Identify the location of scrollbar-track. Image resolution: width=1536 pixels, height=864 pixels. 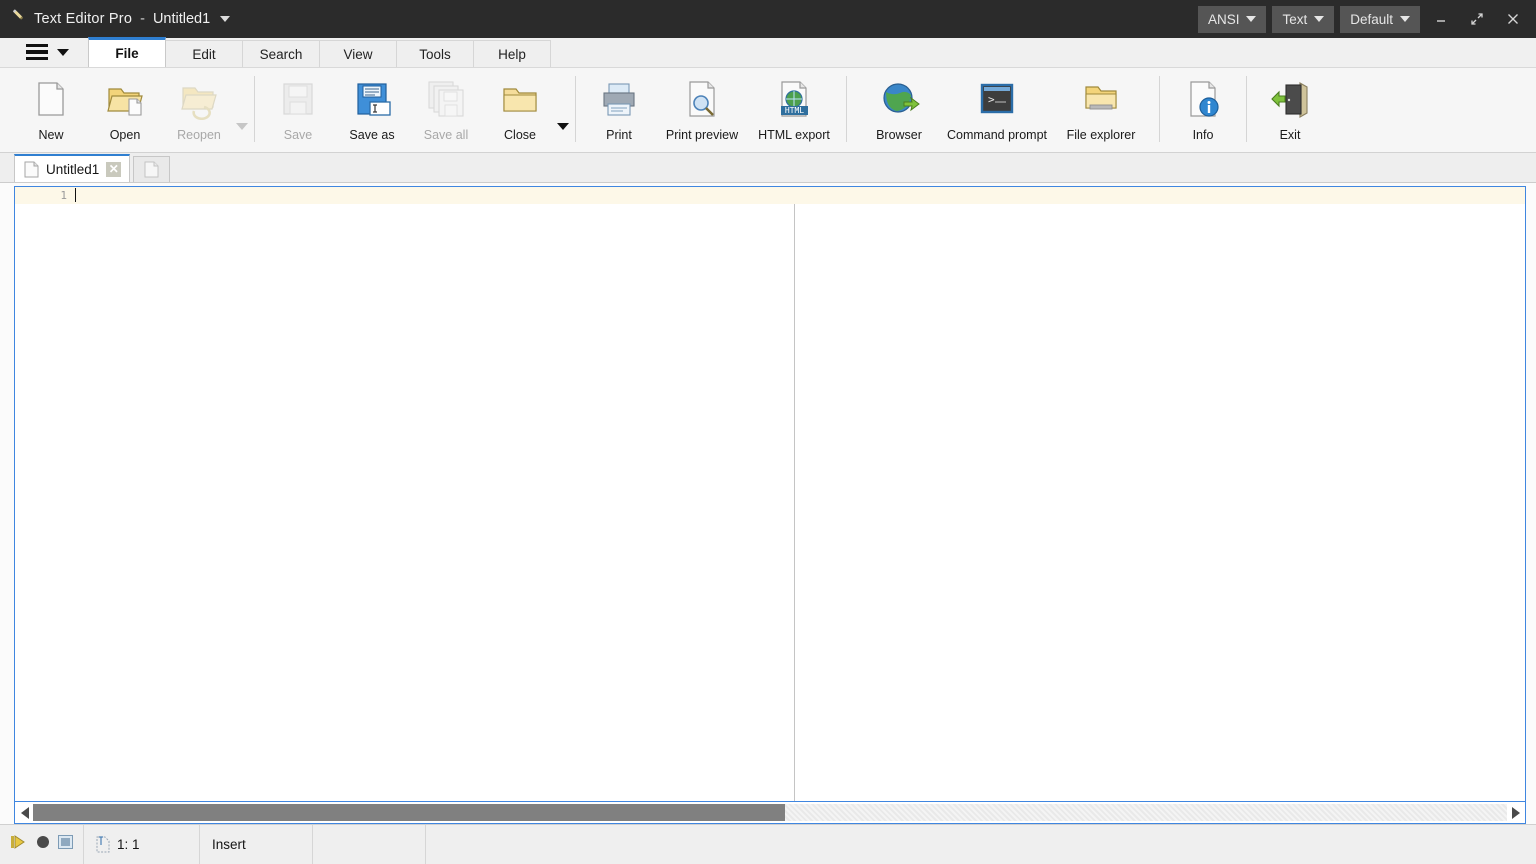
(770, 812).